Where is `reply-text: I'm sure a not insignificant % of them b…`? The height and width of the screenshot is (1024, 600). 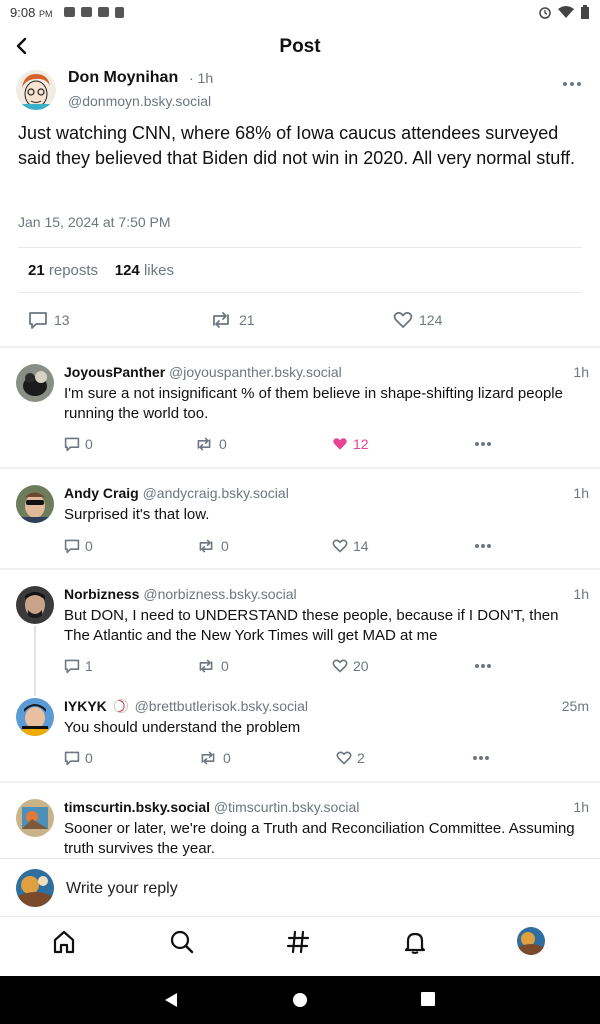 reply-text: I'm sure a not insignificant % of them b… is located at coordinates (313, 403).